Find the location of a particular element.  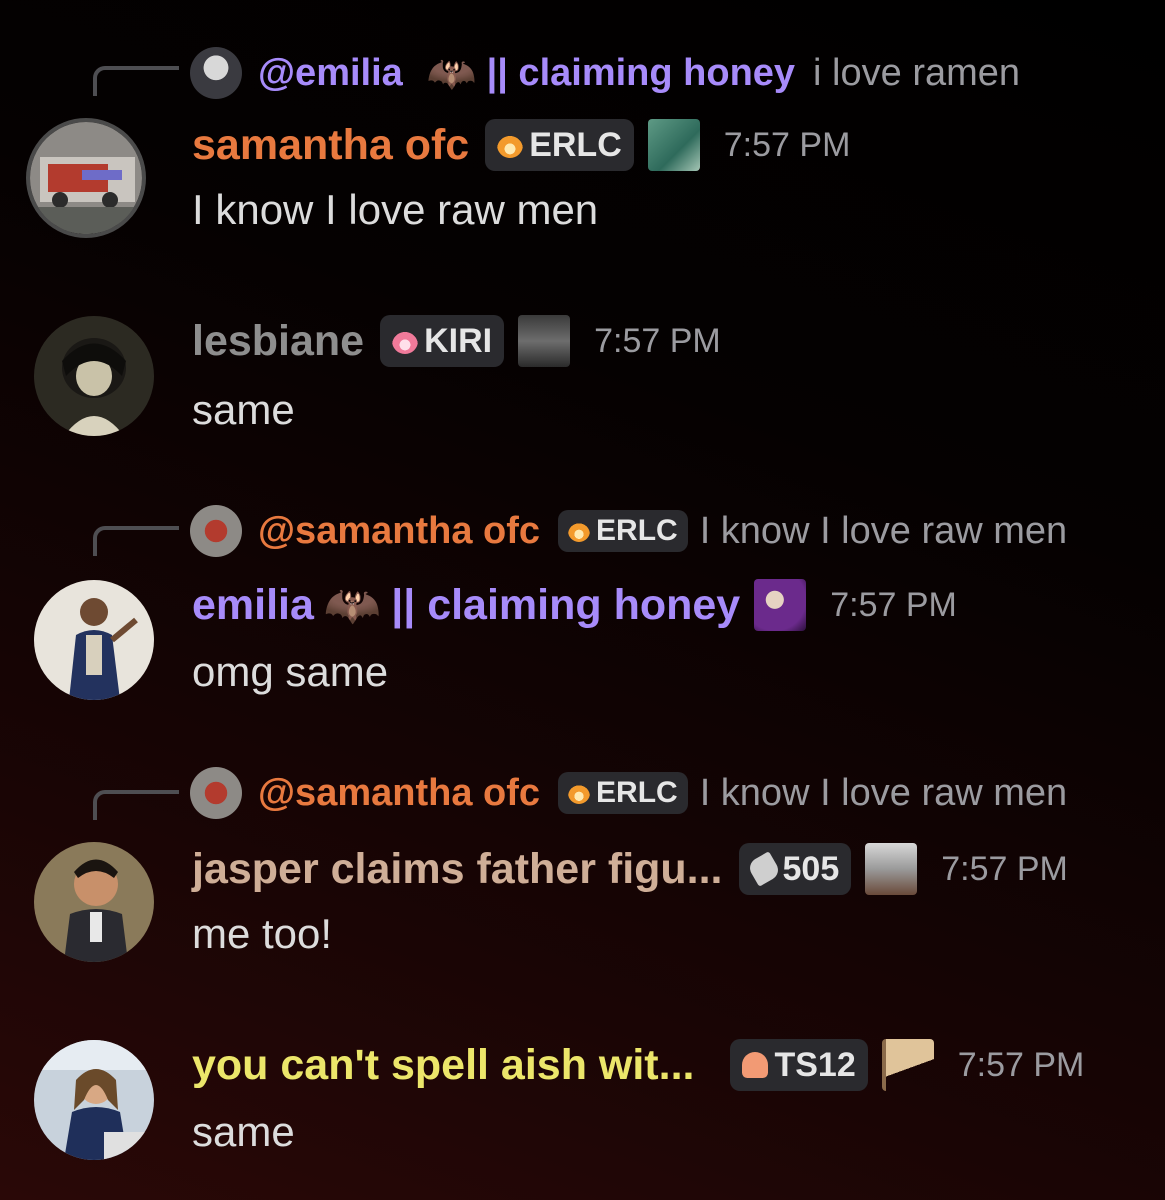

message-content: omg same is located at coordinates (290, 671).